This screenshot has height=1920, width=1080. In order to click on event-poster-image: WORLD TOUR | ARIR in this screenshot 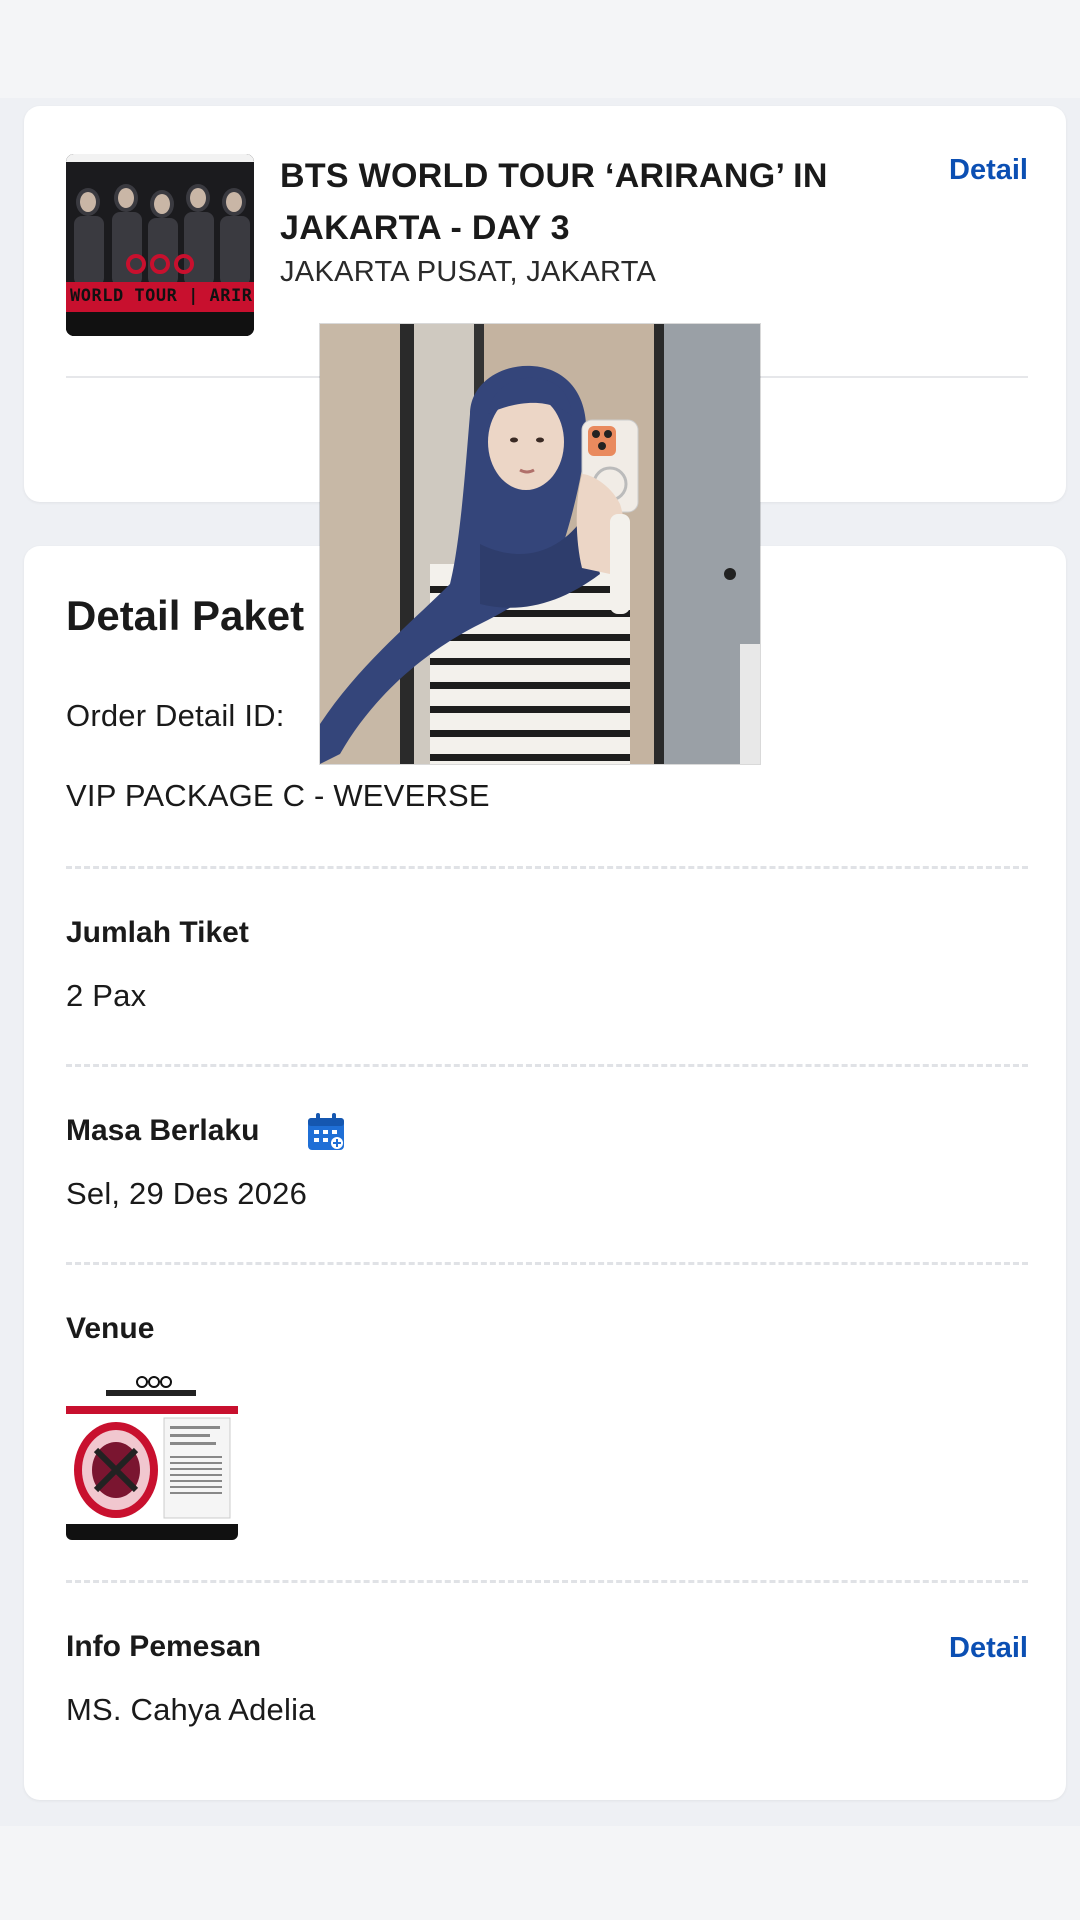, I will do `click(160, 245)`.